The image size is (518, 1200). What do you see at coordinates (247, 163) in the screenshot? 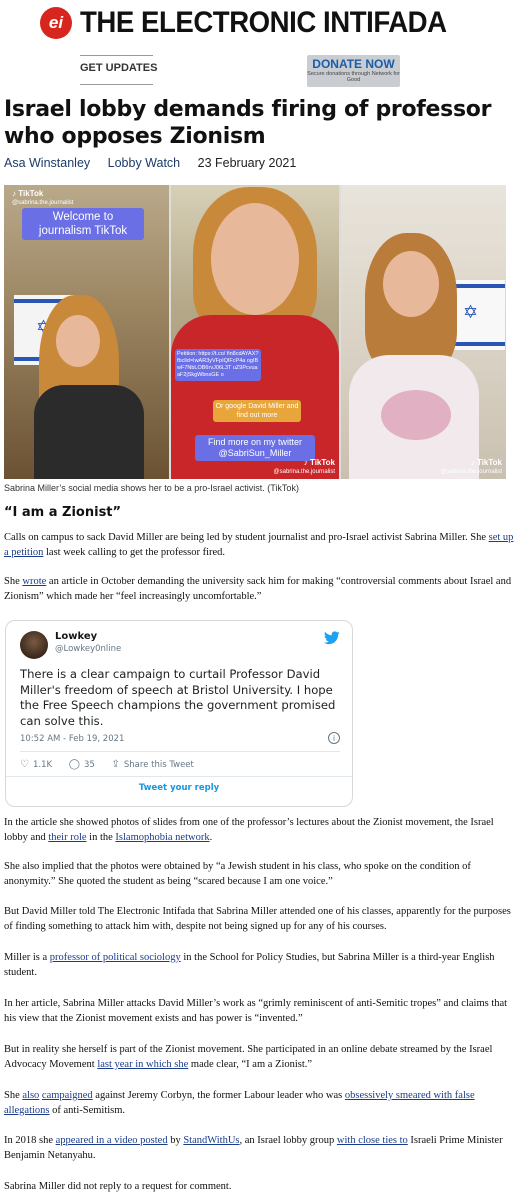
I see `article-date: 23 February 2021` at bounding box center [247, 163].